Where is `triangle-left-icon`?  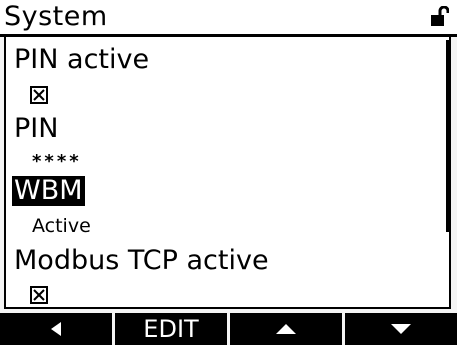 triangle-left-icon is located at coordinates (56, 329).